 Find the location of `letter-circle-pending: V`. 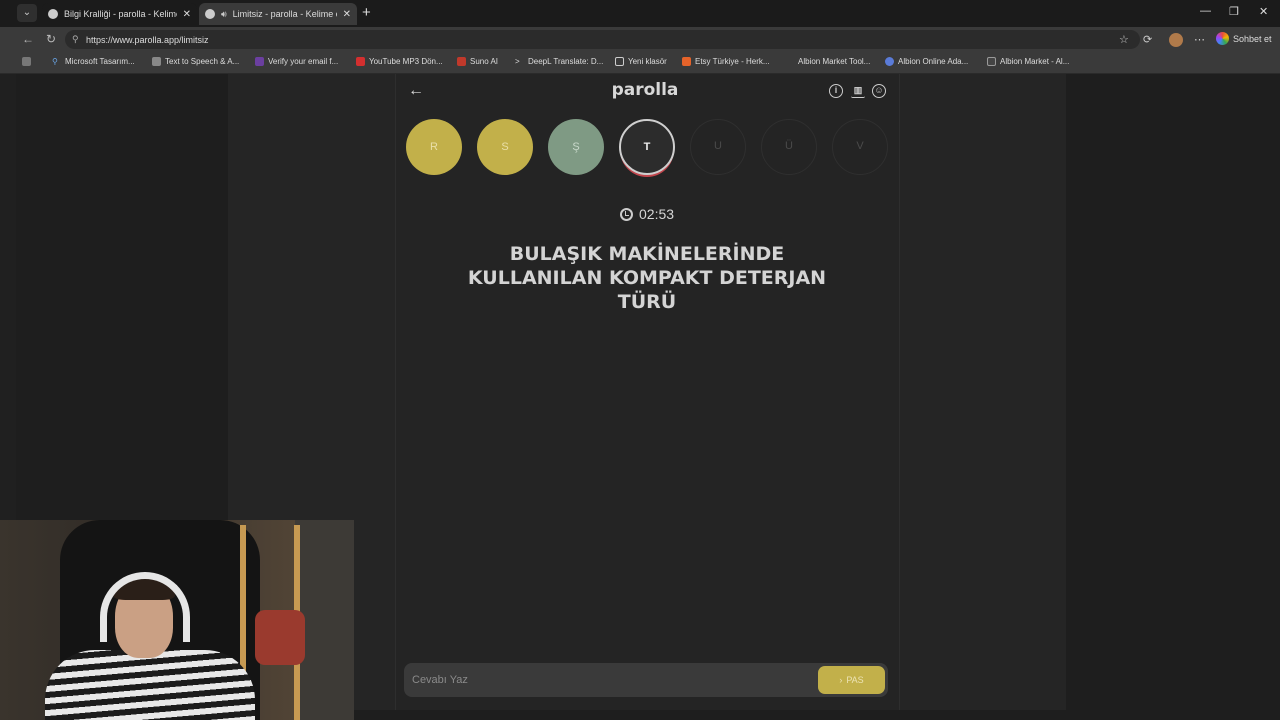

letter-circle-pending: V is located at coordinates (860, 147).